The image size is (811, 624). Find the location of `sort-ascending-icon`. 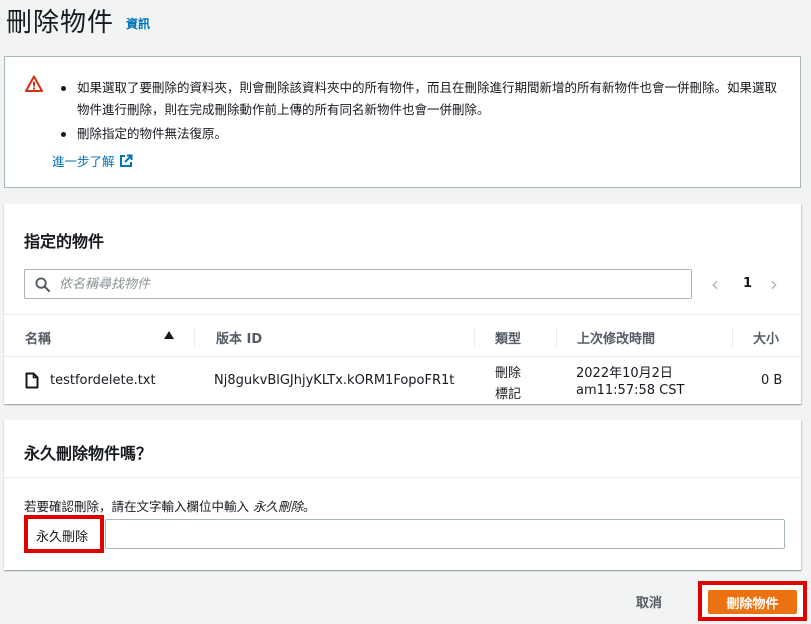

sort-ascending-icon is located at coordinates (169, 335).